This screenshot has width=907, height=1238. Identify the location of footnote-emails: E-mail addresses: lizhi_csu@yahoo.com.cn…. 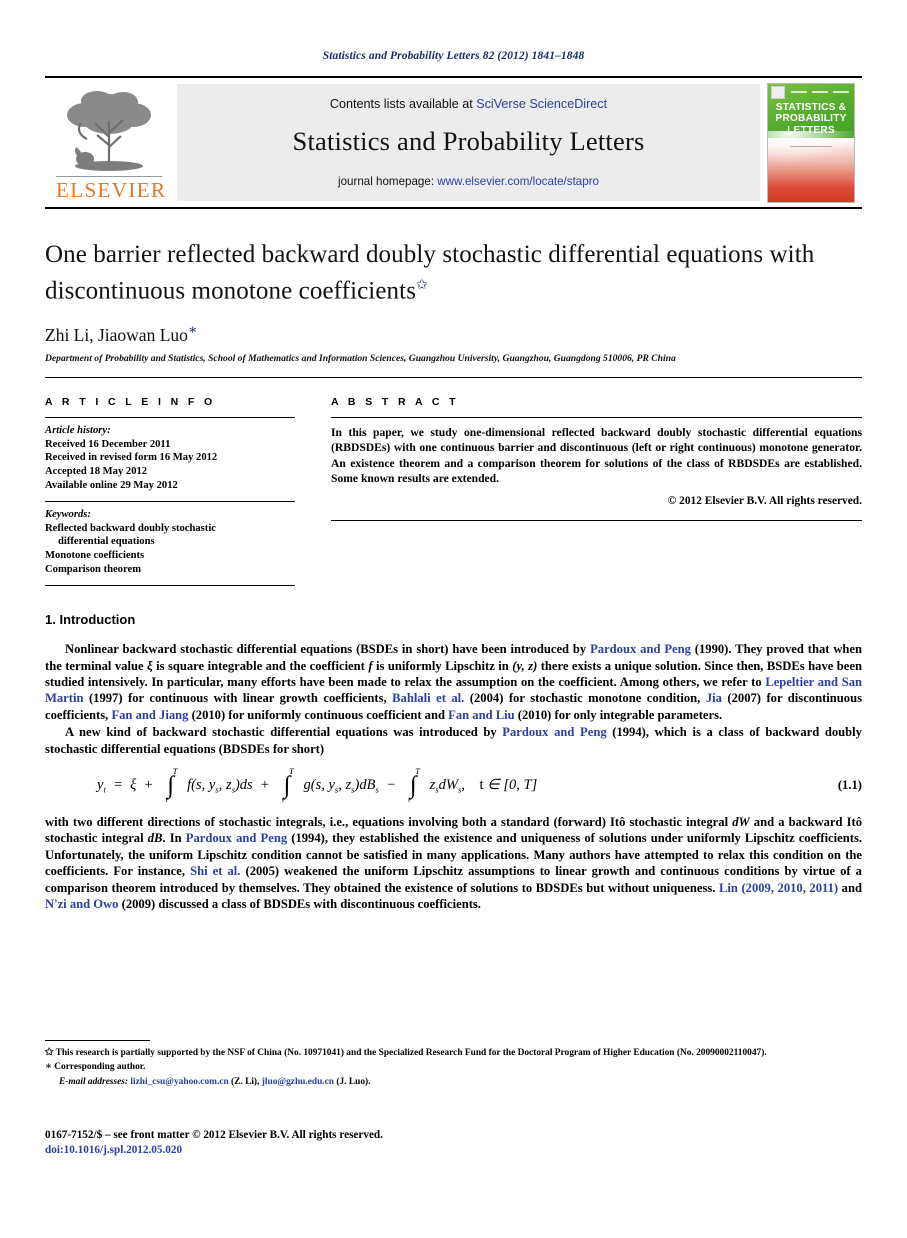
(453, 1082).